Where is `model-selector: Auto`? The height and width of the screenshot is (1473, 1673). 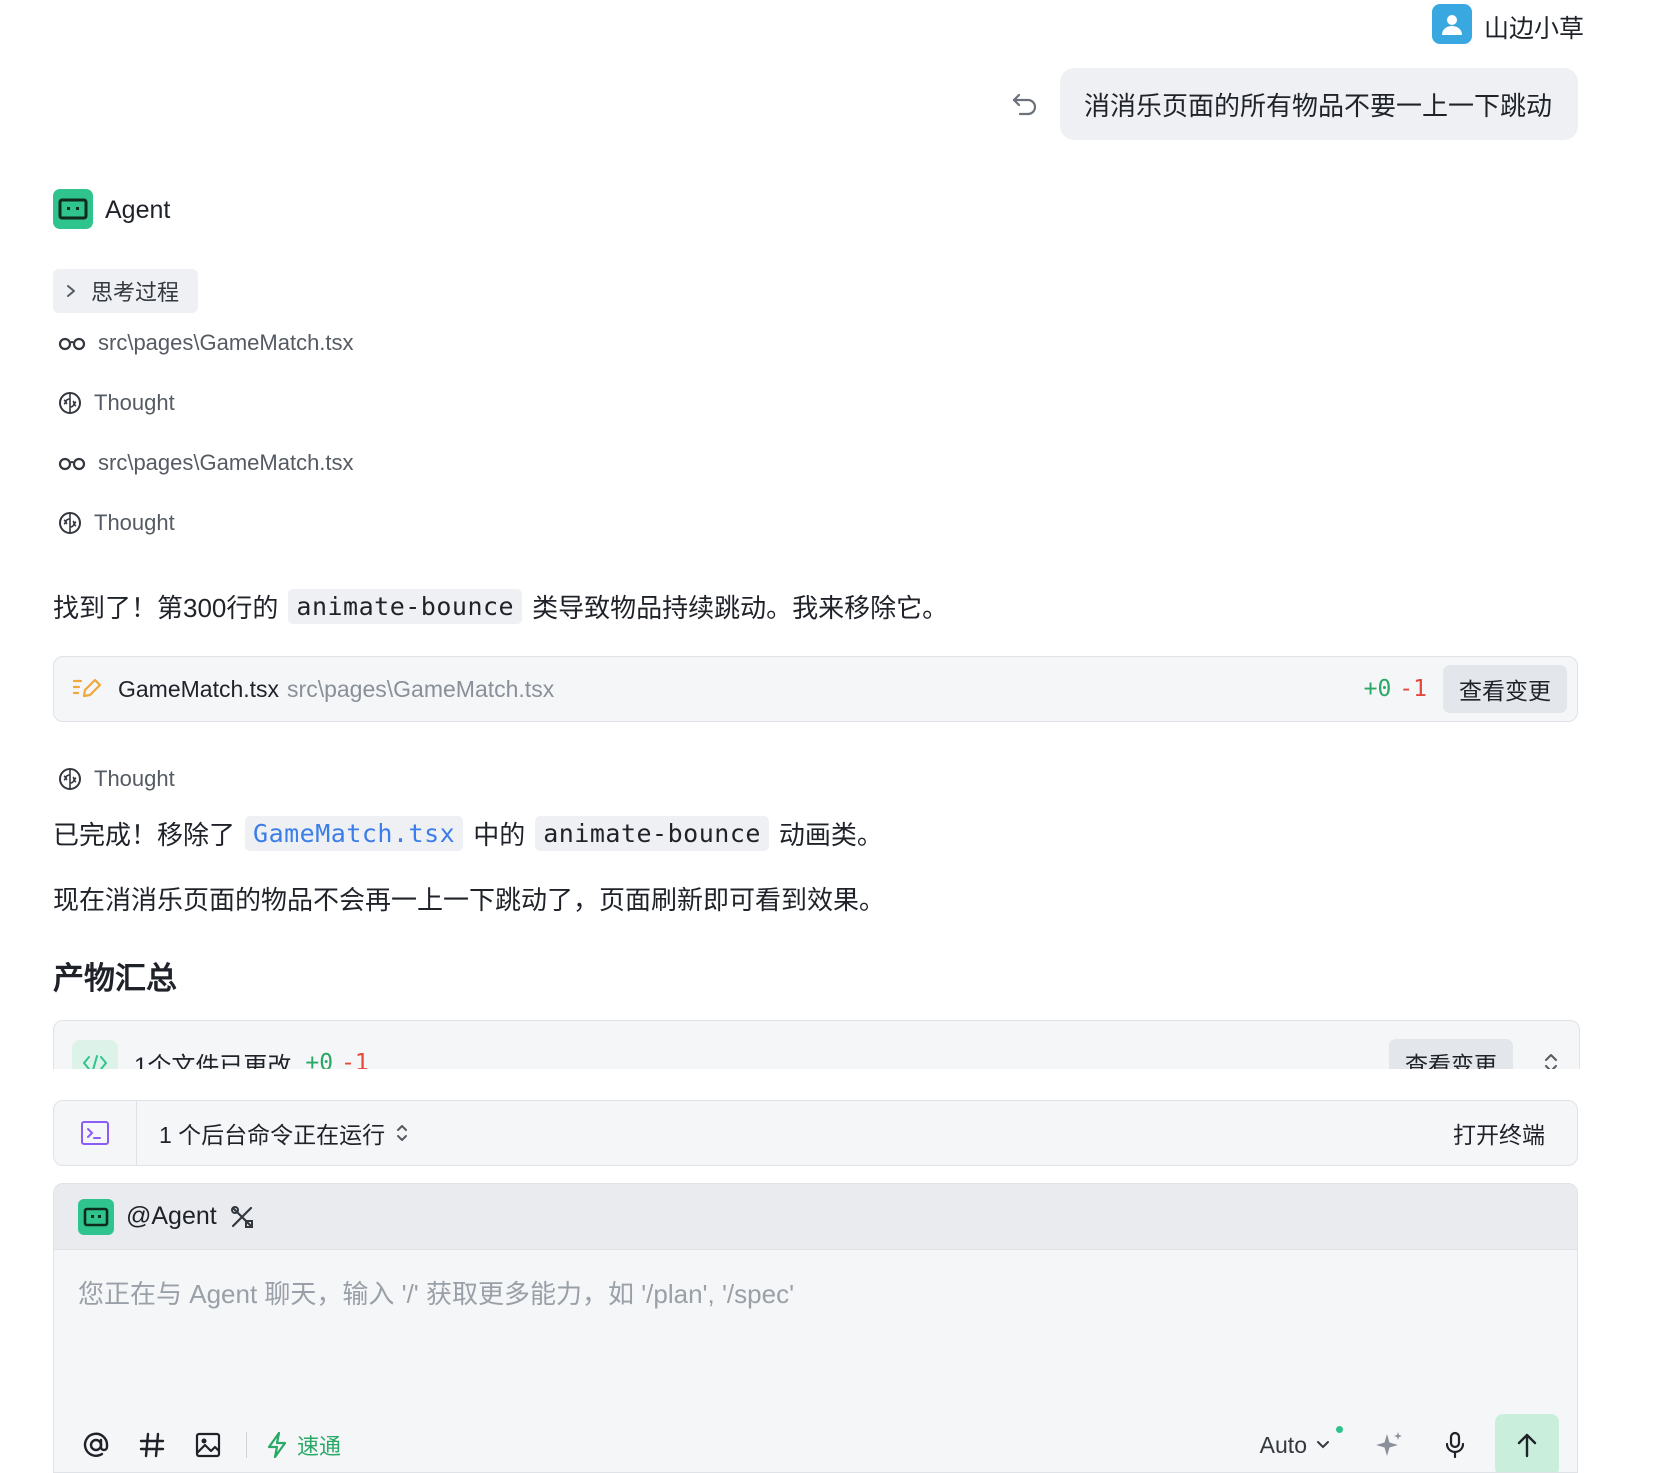
model-selector: Auto is located at coordinates (1301, 1442).